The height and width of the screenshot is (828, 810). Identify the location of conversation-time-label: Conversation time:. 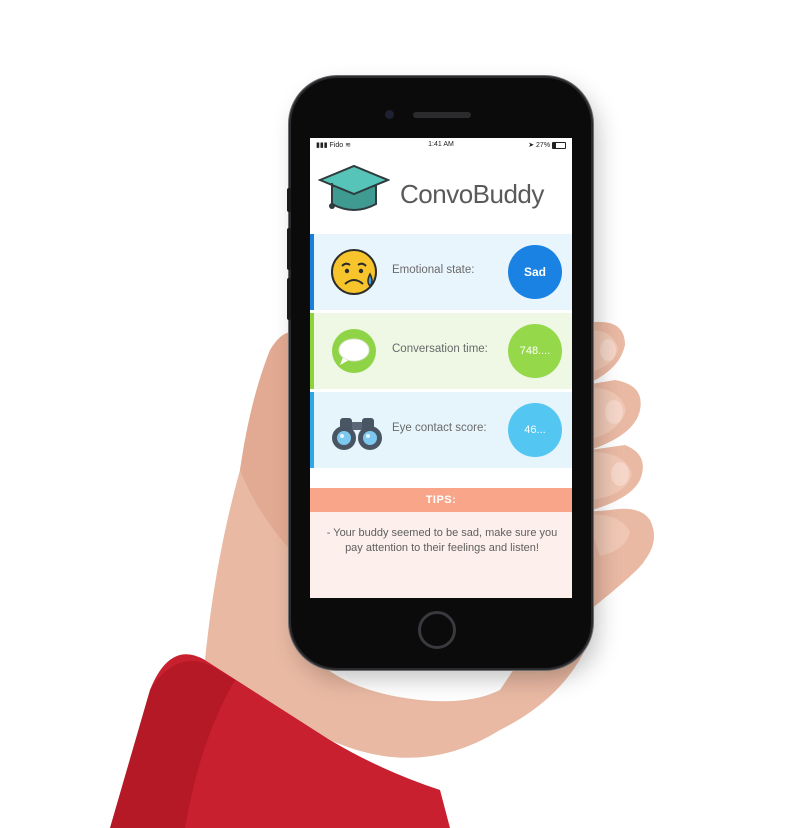
(440, 349).